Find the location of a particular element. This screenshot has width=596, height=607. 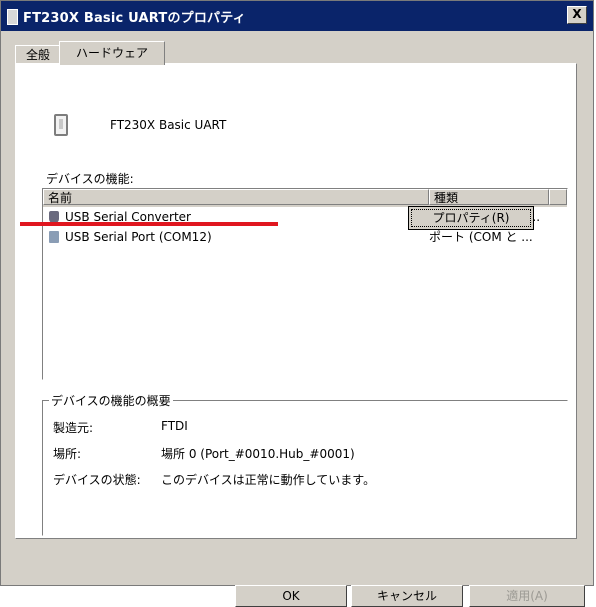

manufacturer-value: FTDI is located at coordinates (174, 426).